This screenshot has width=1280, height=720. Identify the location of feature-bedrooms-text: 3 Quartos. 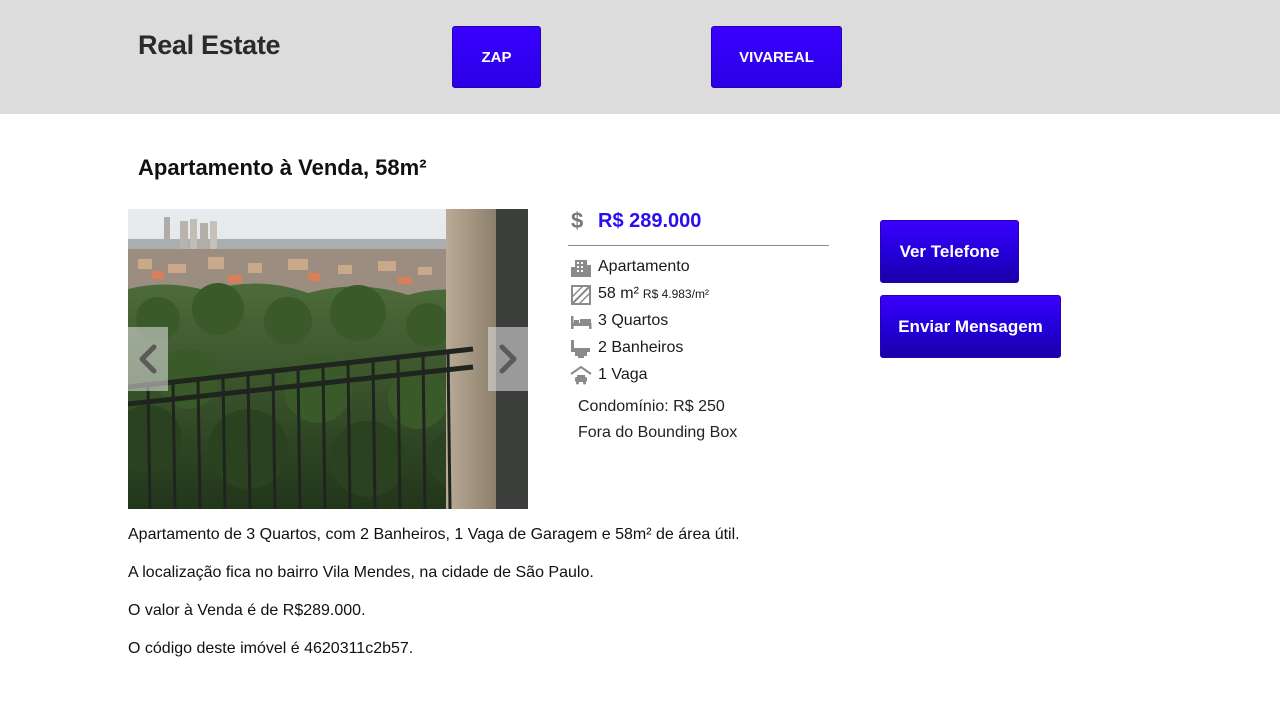
(633, 320).